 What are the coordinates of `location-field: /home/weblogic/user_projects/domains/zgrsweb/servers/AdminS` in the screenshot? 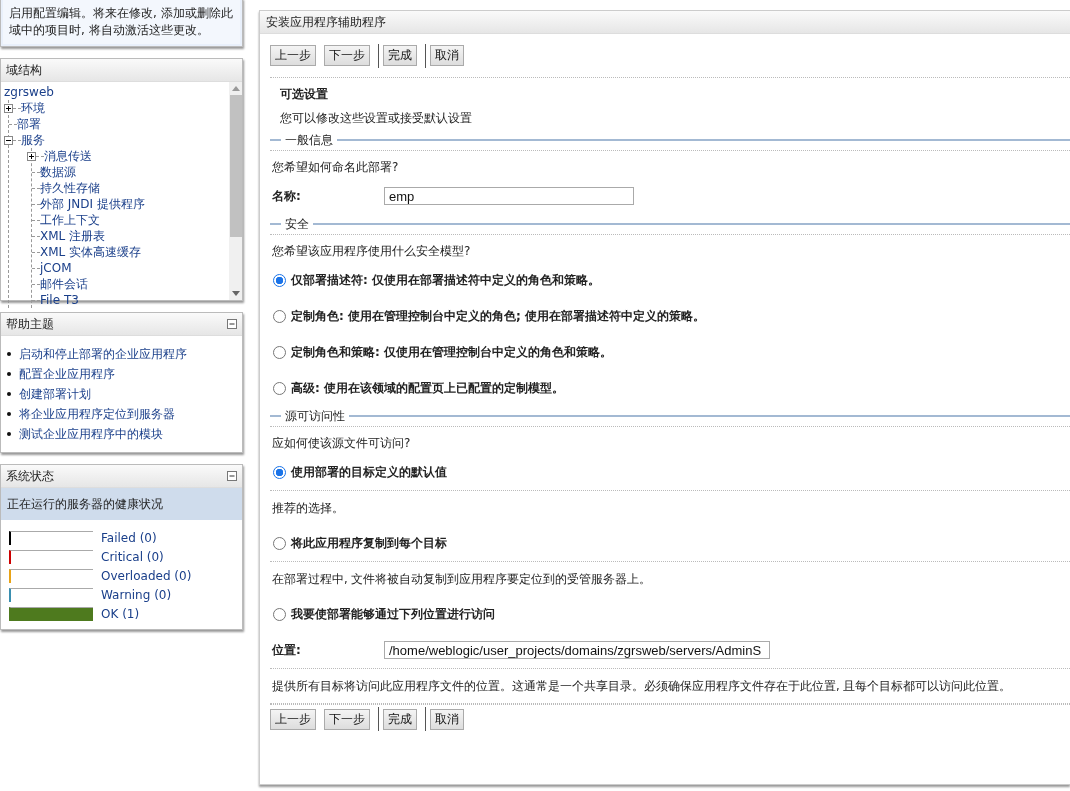 It's located at (577, 650).